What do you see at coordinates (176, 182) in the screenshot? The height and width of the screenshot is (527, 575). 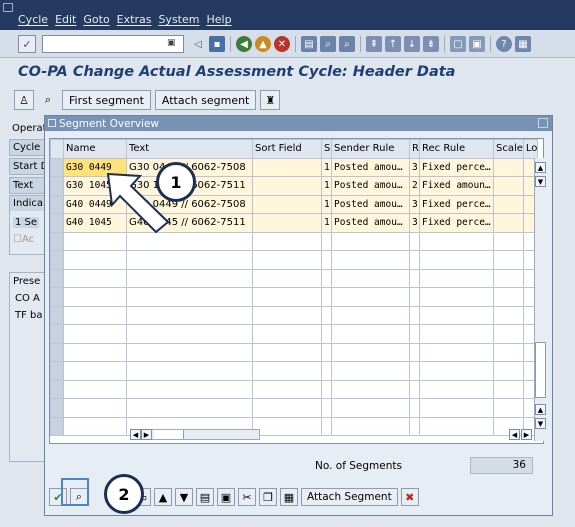 I see `callout-1: 1` at bounding box center [176, 182].